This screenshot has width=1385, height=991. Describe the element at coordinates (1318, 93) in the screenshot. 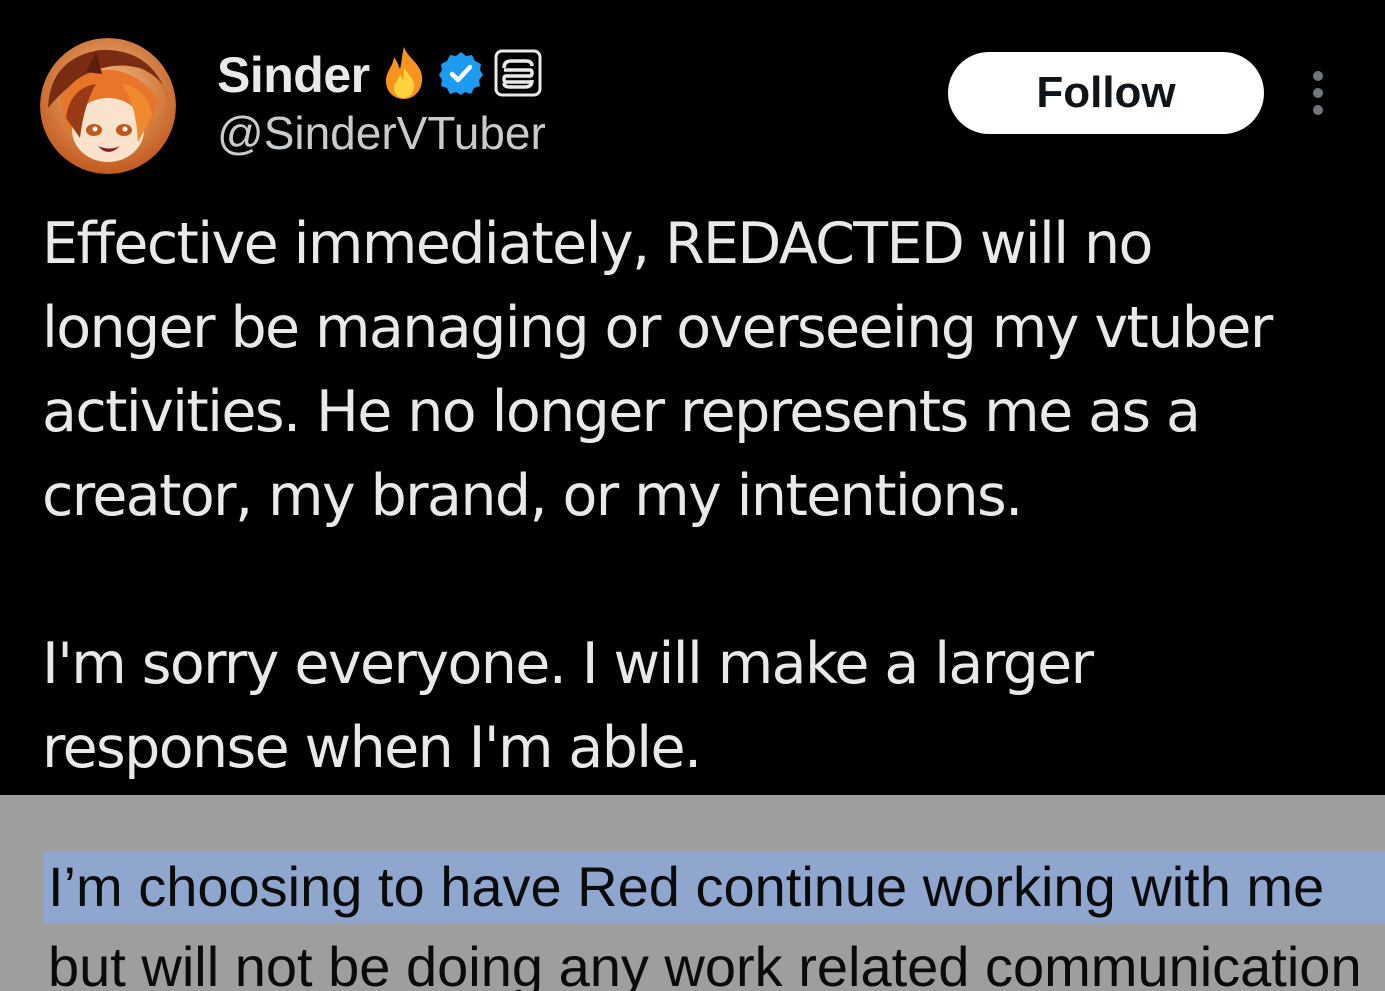

I see `more-options-icon` at that location.